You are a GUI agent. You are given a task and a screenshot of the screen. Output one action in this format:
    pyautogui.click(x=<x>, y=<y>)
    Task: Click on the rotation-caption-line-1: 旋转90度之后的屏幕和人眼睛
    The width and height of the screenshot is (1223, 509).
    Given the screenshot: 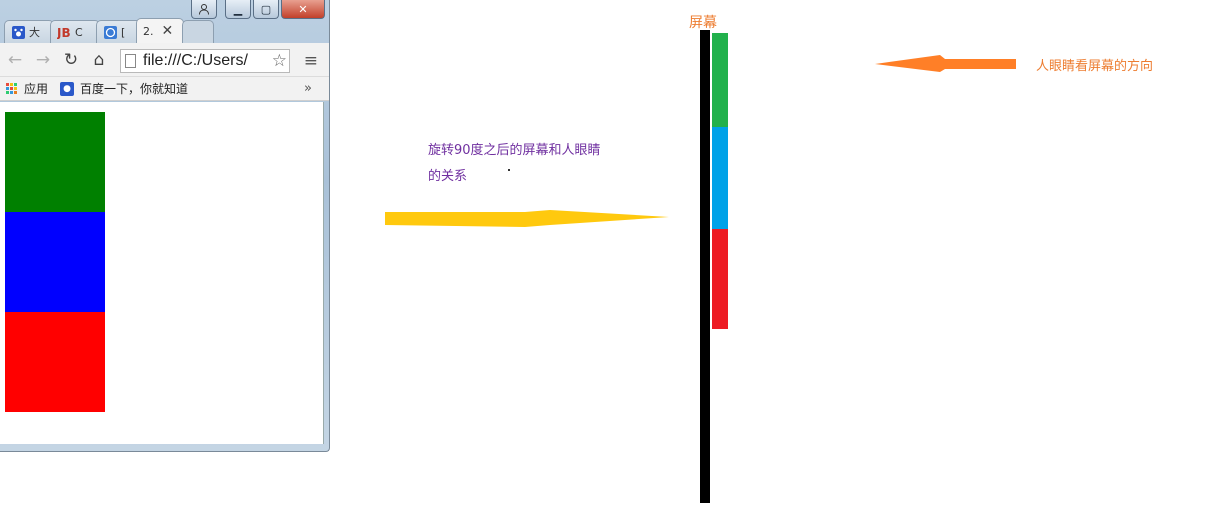 What is the action you would take?
    pyautogui.click(x=514, y=150)
    